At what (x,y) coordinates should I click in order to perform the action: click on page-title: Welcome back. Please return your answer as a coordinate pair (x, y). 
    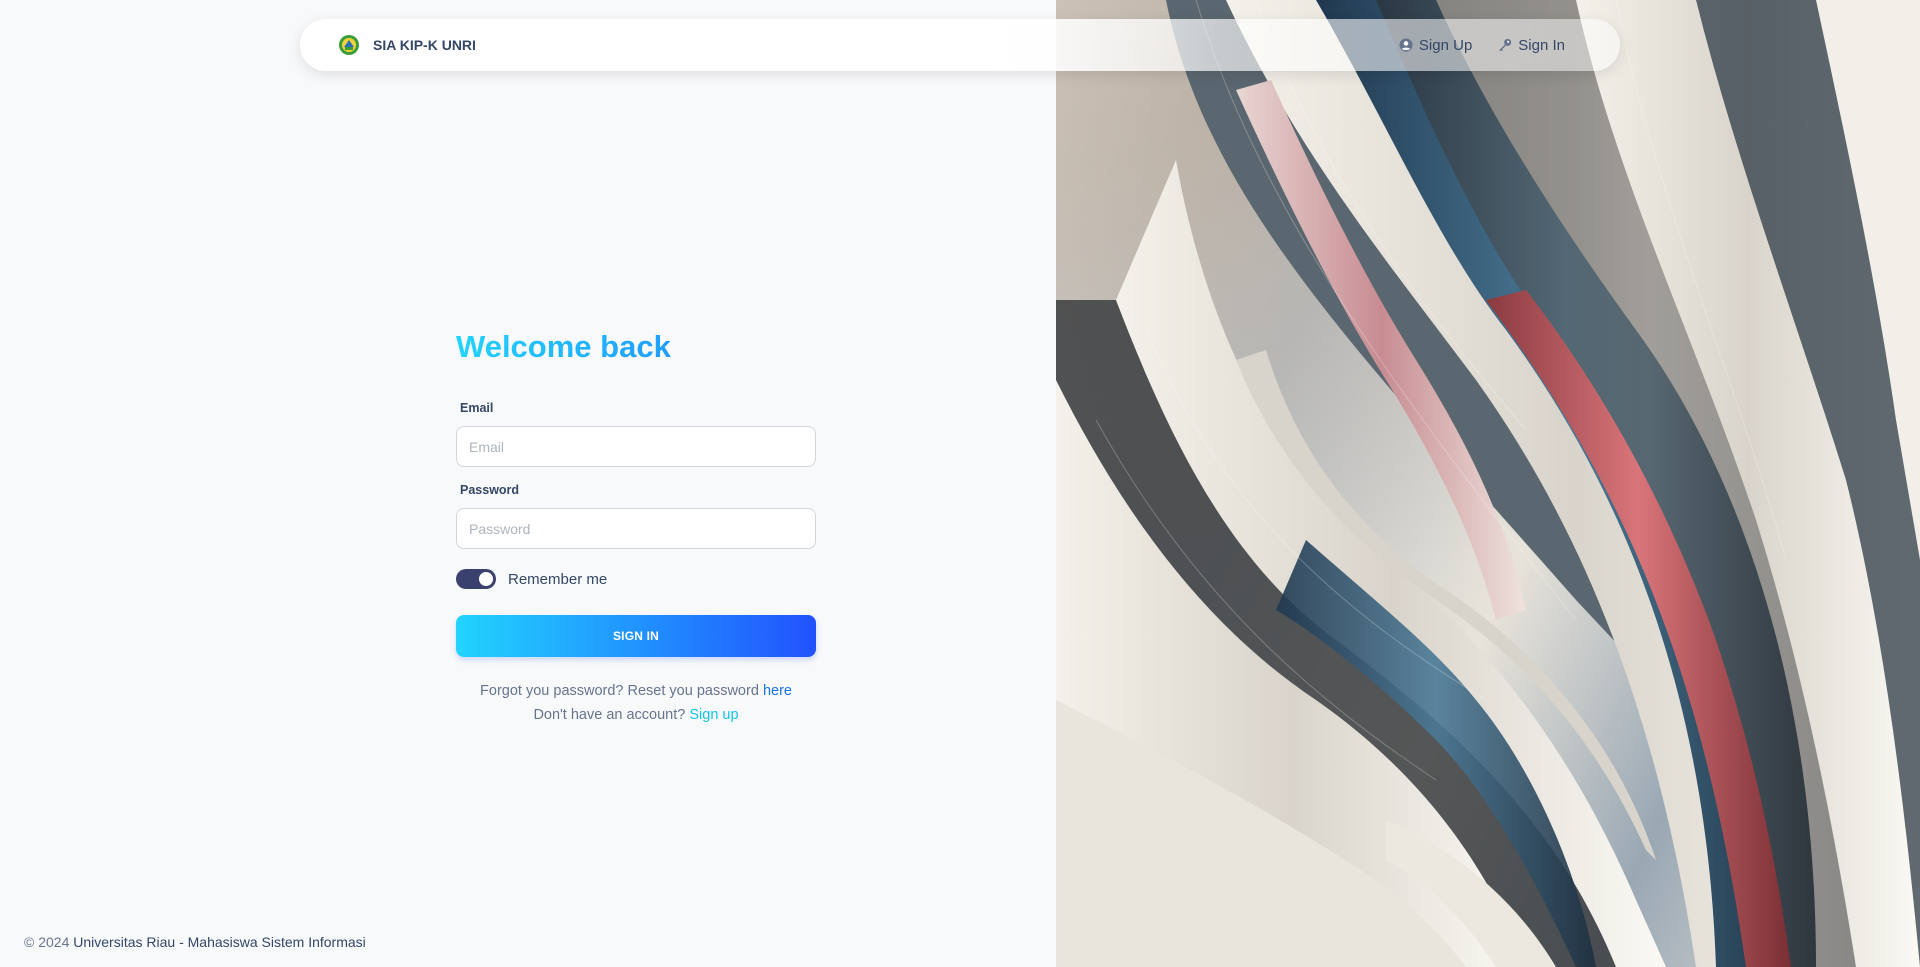
    Looking at the image, I should click on (636, 347).